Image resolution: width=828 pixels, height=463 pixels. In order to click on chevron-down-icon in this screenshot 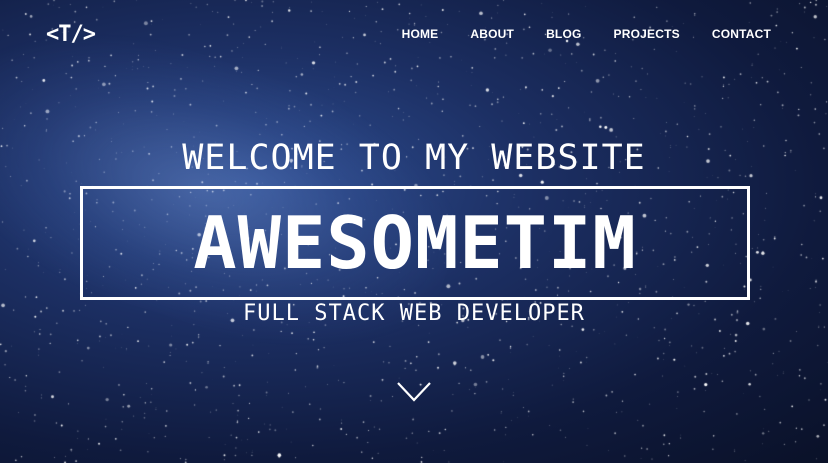, I will do `click(414, 392)`.